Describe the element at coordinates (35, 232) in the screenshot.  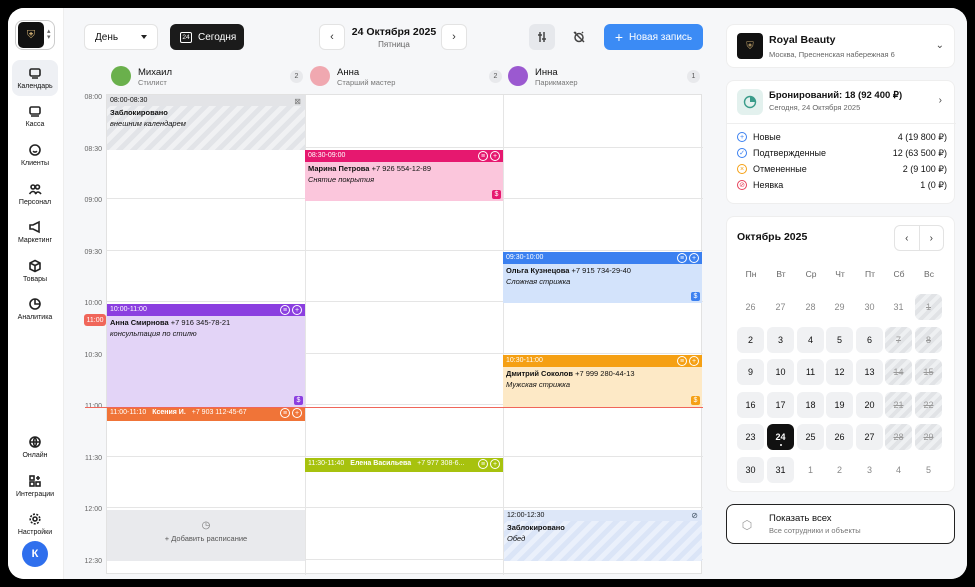
I see `nav-item-4: Маркетинг` at that location.